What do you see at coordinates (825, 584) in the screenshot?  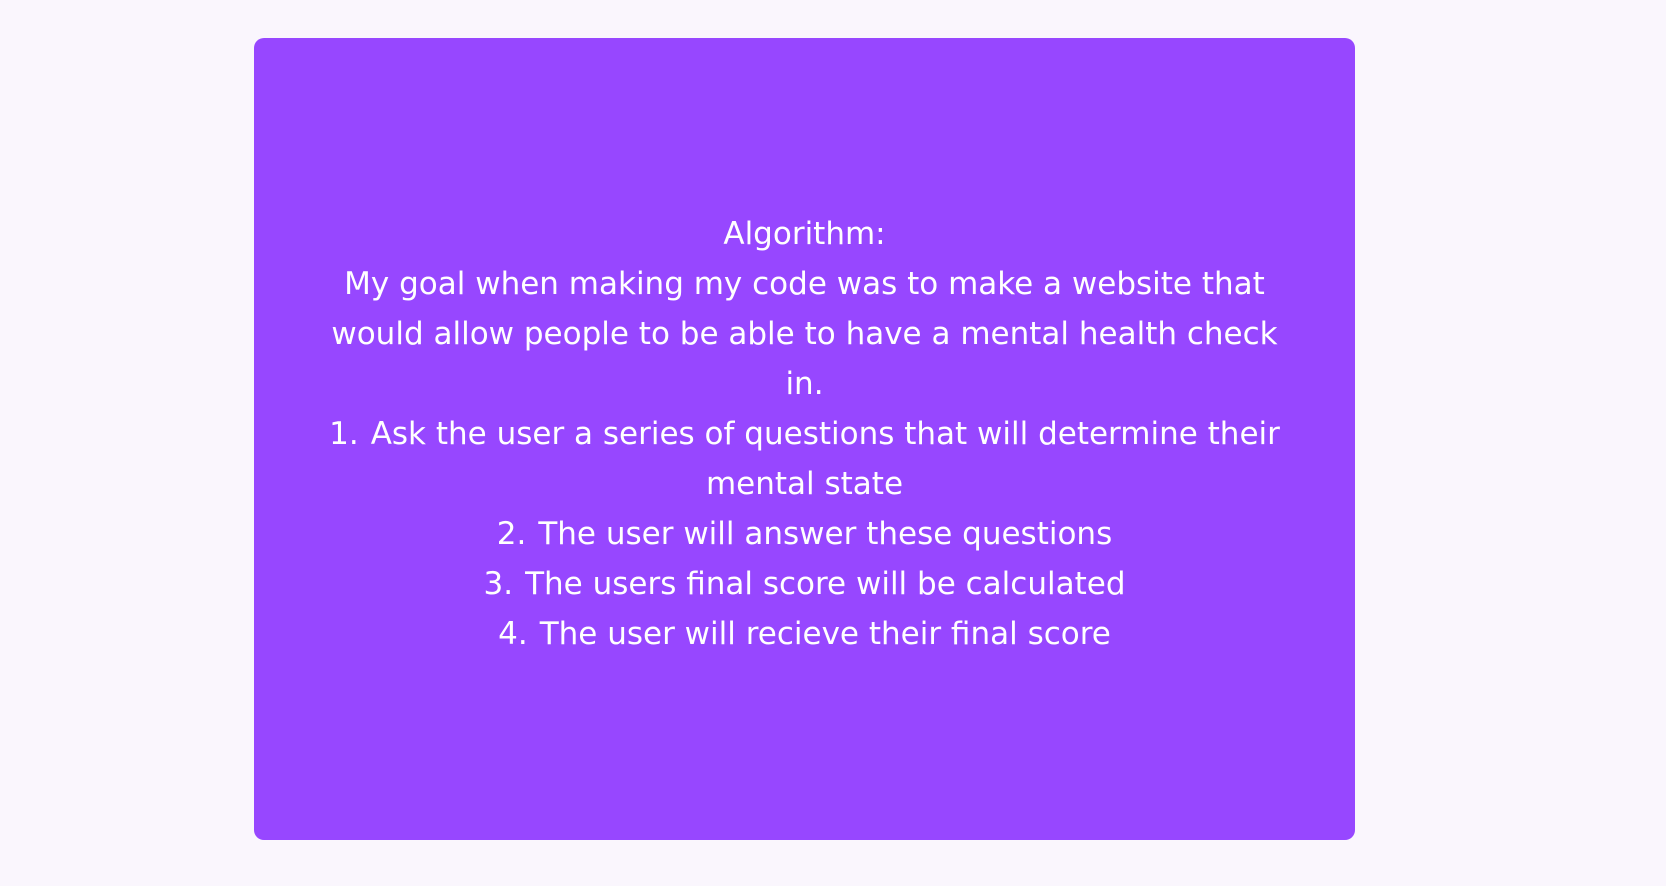 I see `step-text: The users final score will be calculated` at bounding box center [825, 584].